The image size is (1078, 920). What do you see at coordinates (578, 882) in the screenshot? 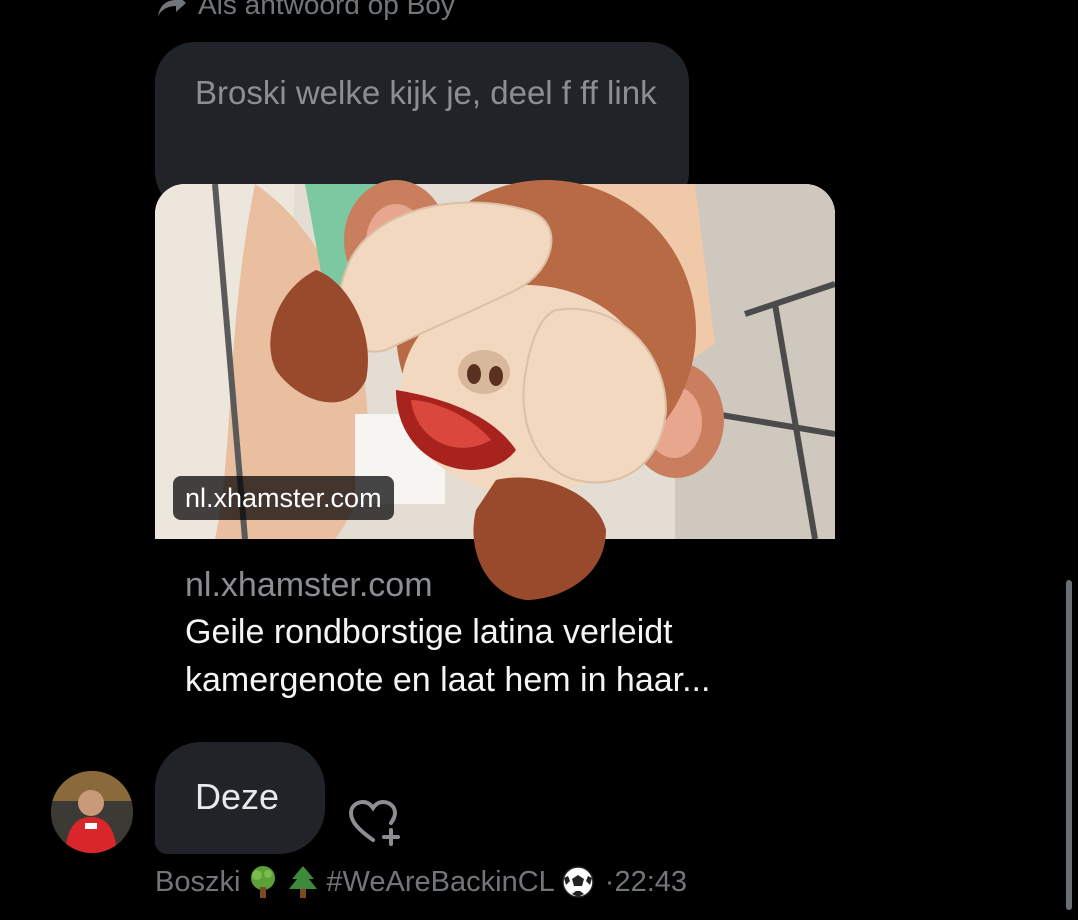
I see `soccer-ball-emoji-icon` at bounding box center [578, 882].